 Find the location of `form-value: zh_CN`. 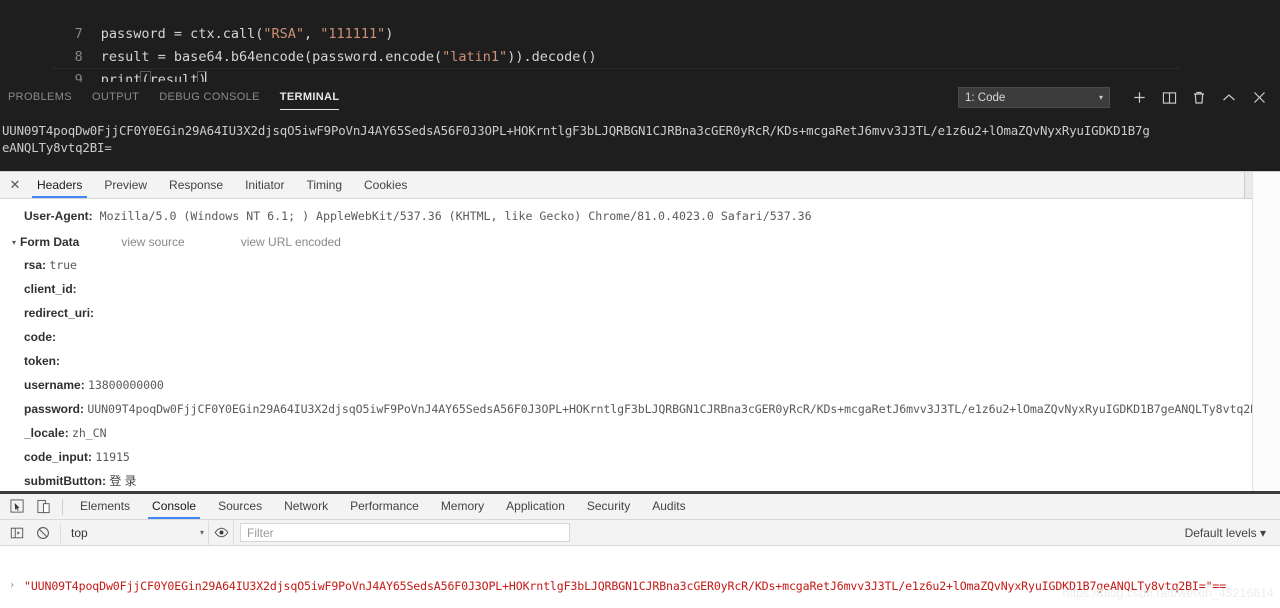

form-value: zh_CN is located at coordinates (89, 433).